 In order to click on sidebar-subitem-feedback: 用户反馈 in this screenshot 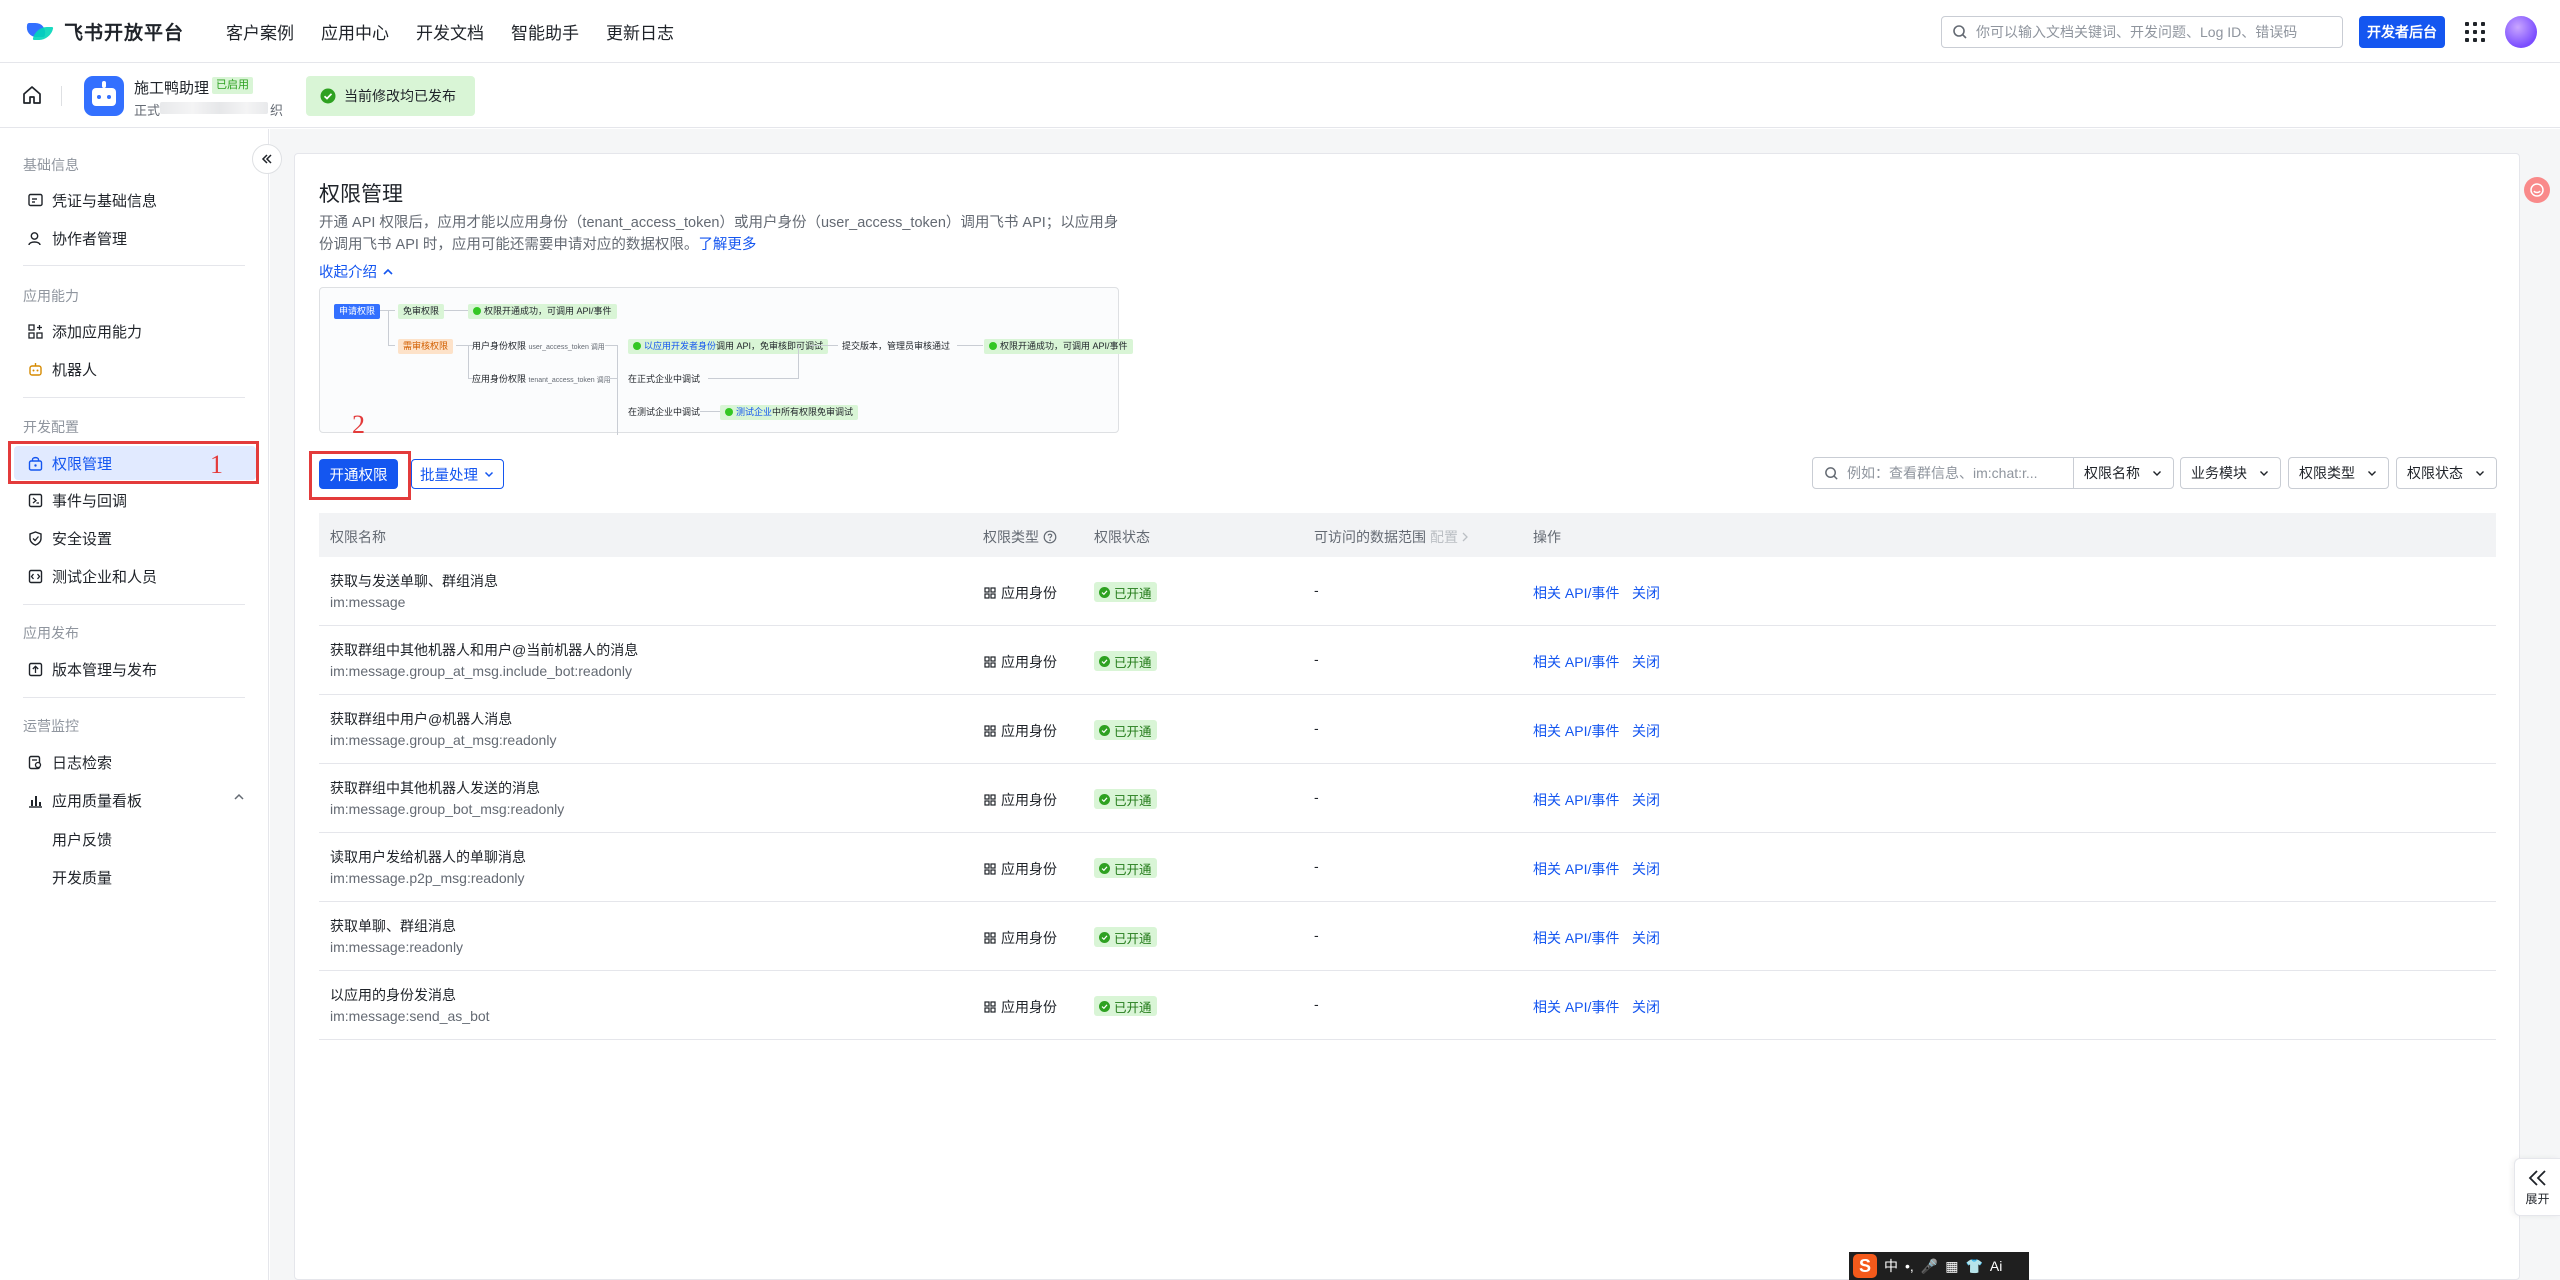, I will do `click(82, 839)`.